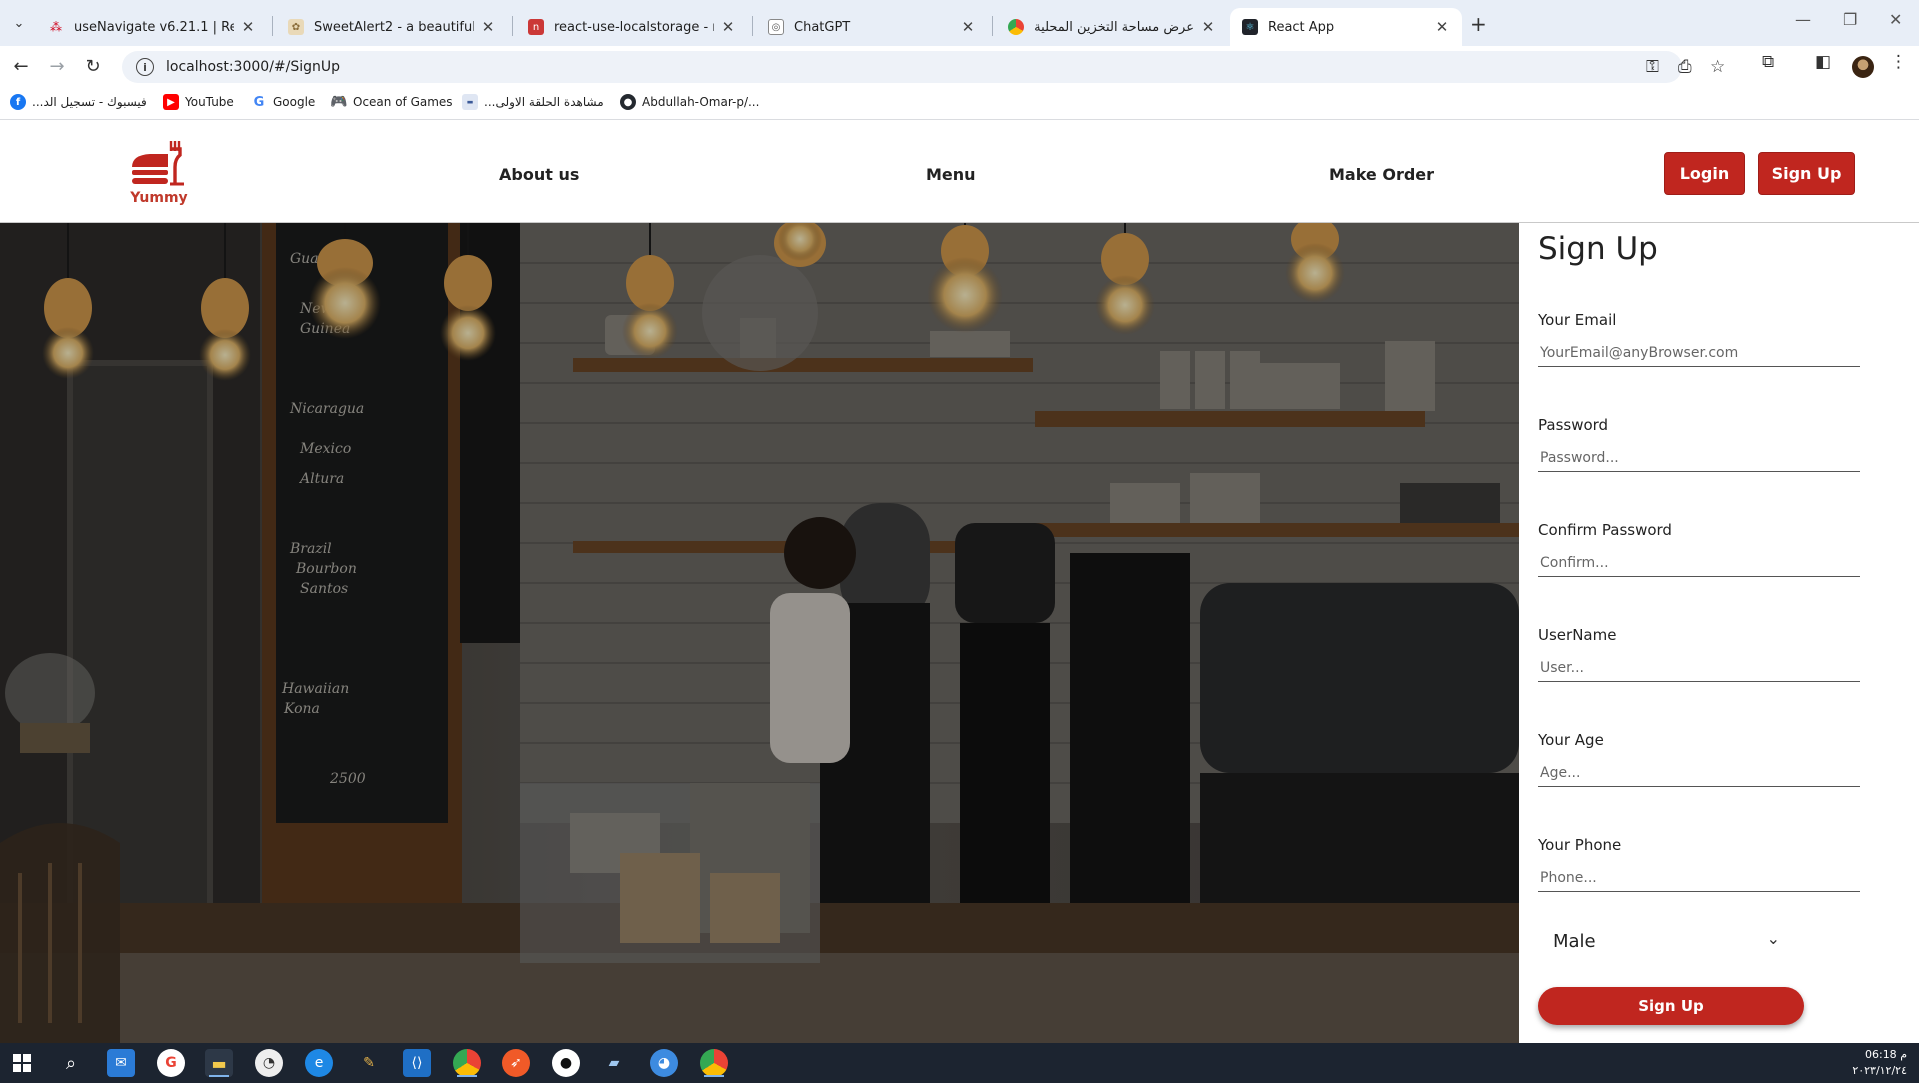 The image size is (1919, 1083). I want to click on tab-localstorage-article: عرض مساحة التخزين المحلية وتعد ✕, so click(1112, 27).